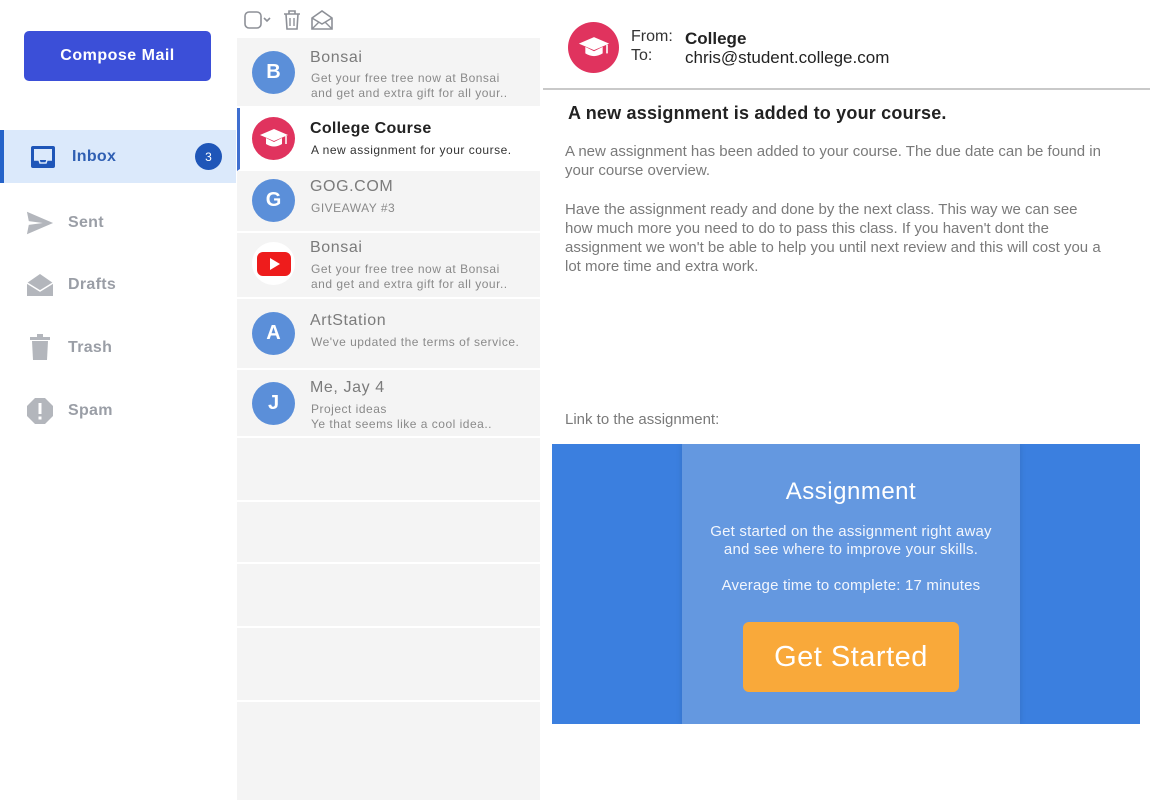 This screenshot has width=1150, height=800. Describe the element at coordinates (292, 20) in the screenshot. I see `delete-icon` at that location.